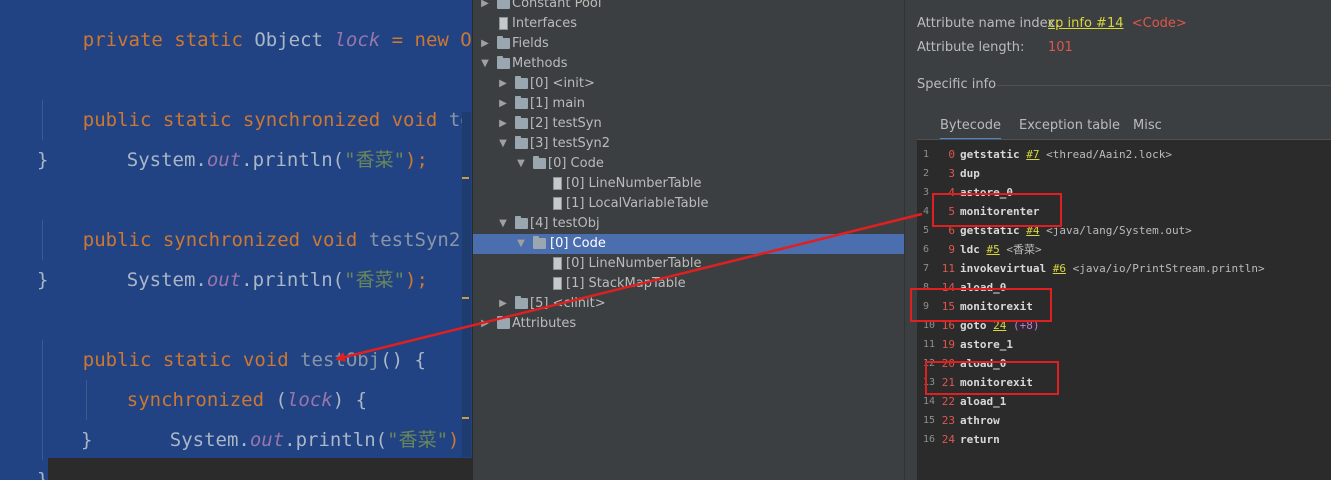 The image size is (1331, 480). What do you see at coordinates (254, 215) in the screenshot?
I see `code-line-testsyn2-decl: public synchronized void testSyn2() {` at bounding box center [254, 215].